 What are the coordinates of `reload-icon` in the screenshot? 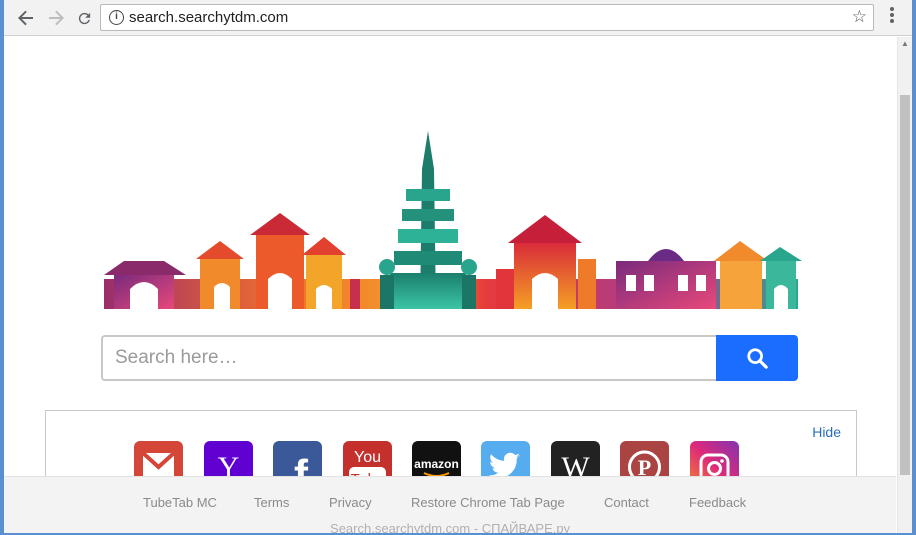 It's located at (84, 18).